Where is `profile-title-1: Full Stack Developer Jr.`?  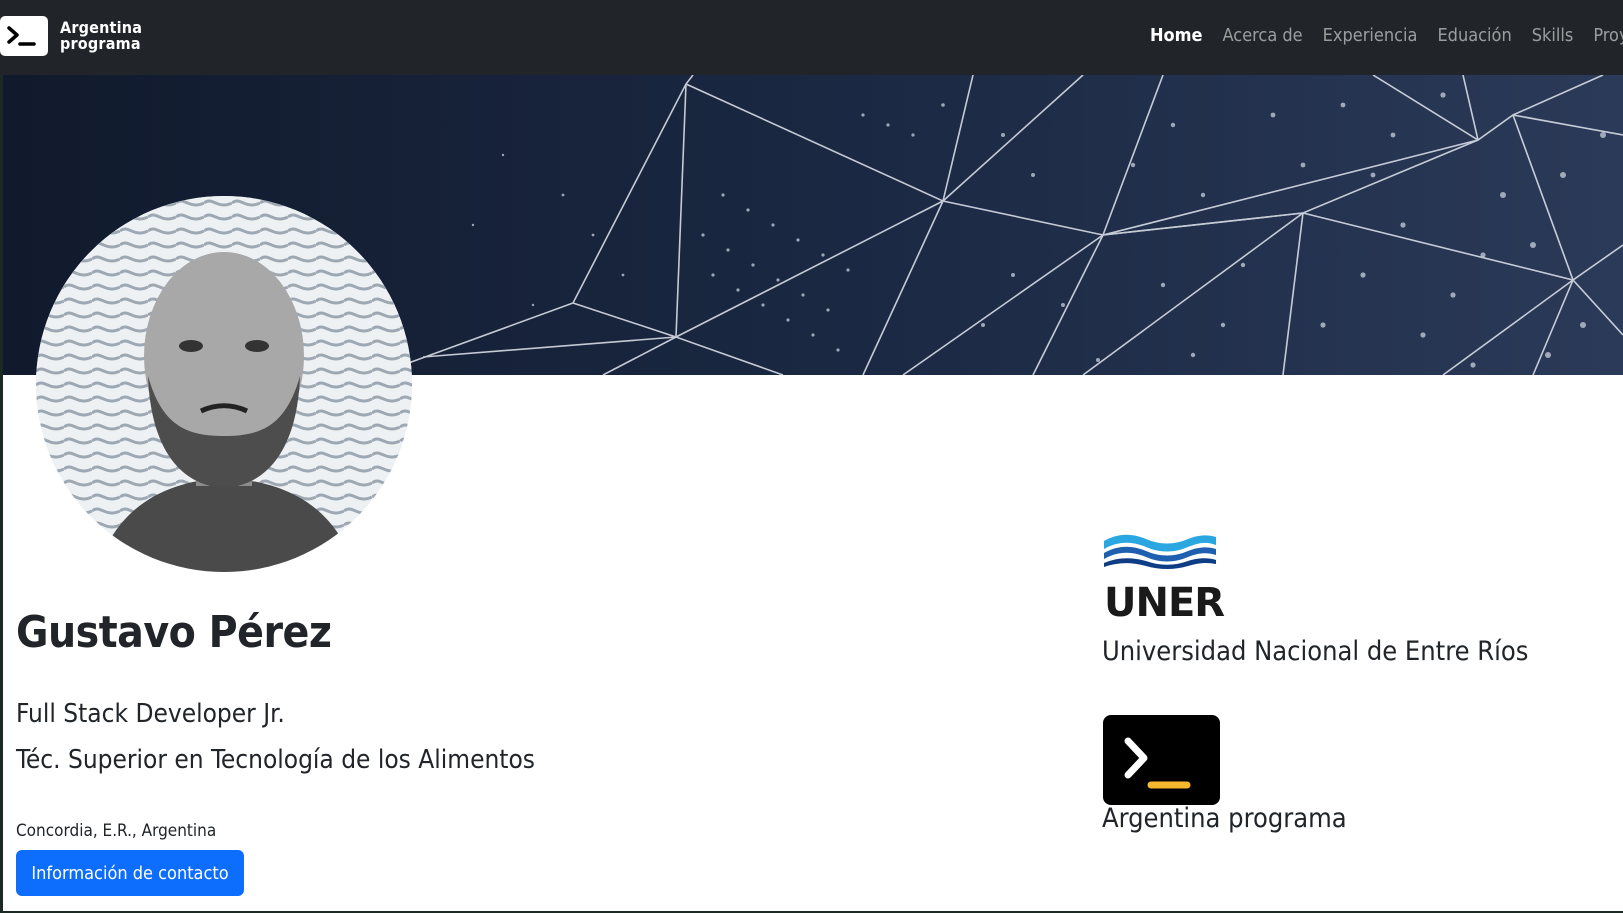 profile-title-1: Full Stack Developer Jr. is located at coordinates (150, 714).